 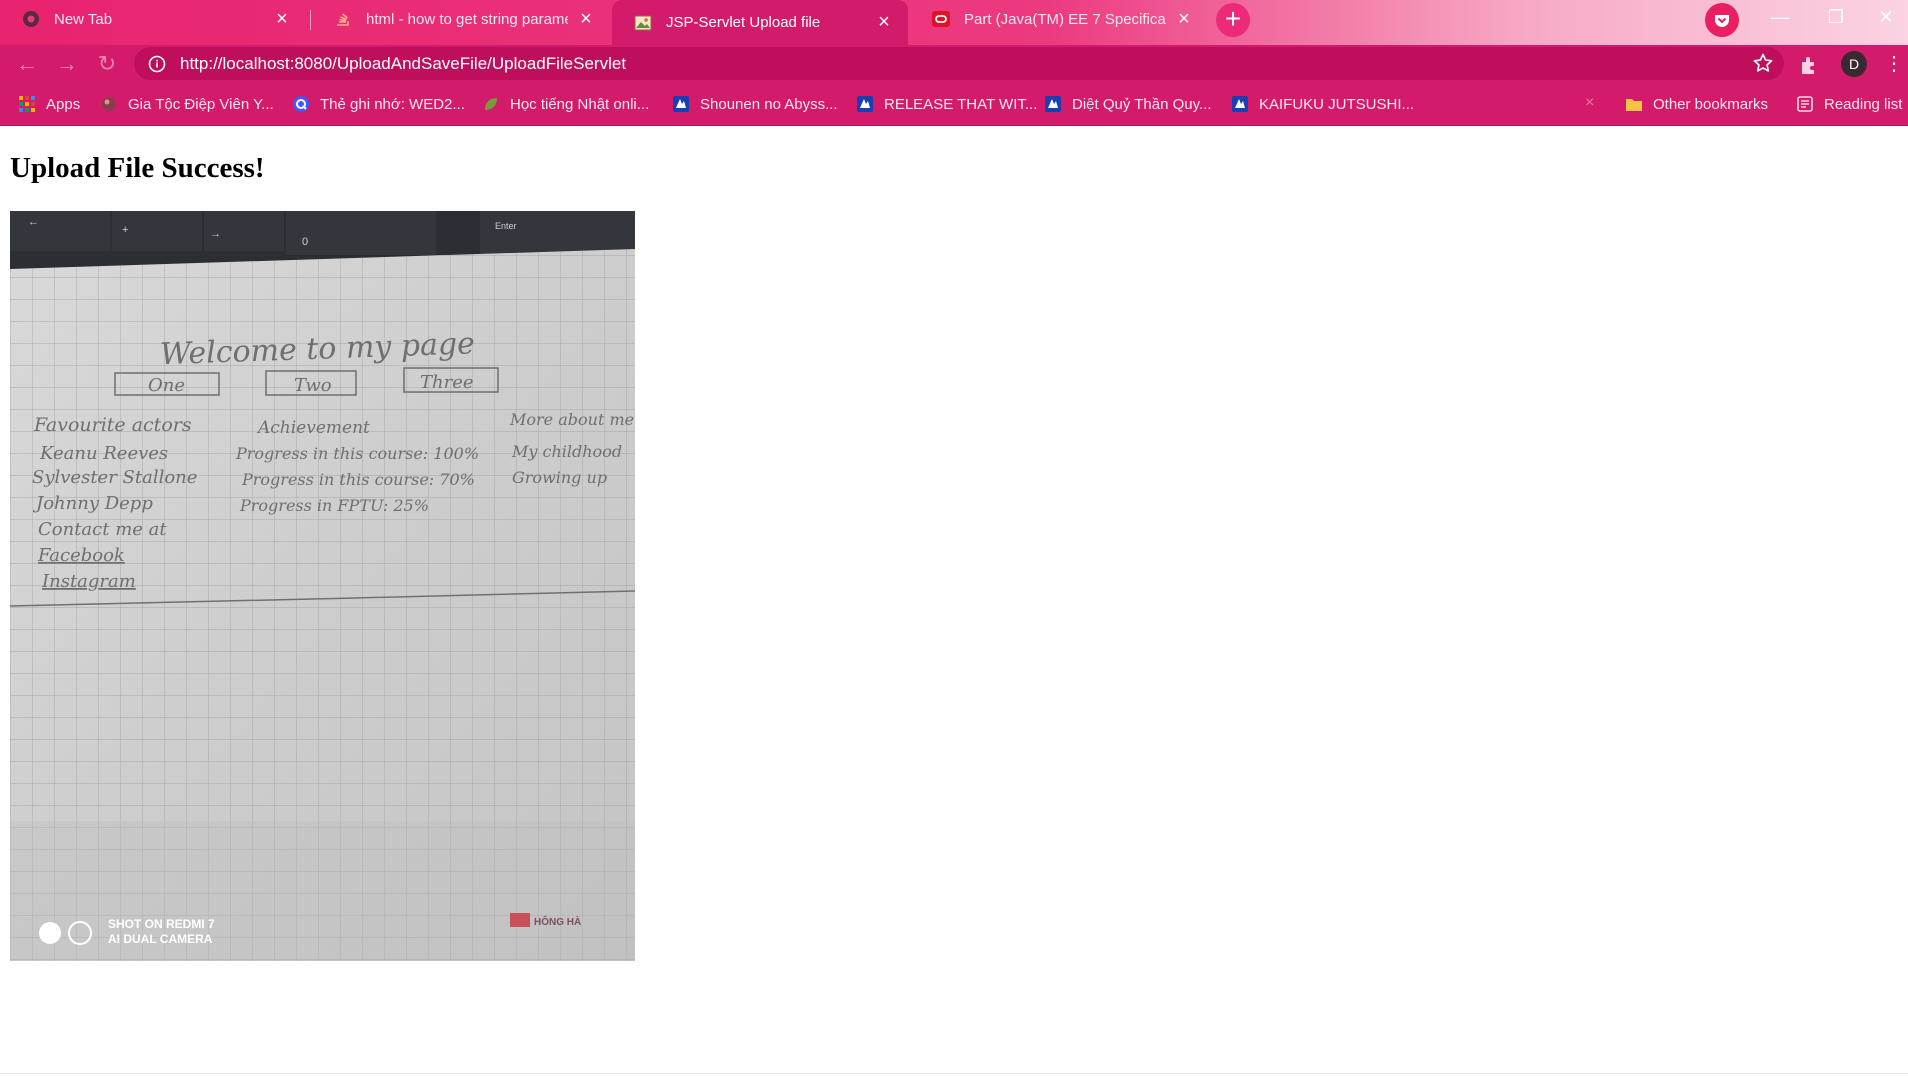 I want to click on handwriting-col2-item: Progress in FPTU: 25%, so click(x=334, y=505).